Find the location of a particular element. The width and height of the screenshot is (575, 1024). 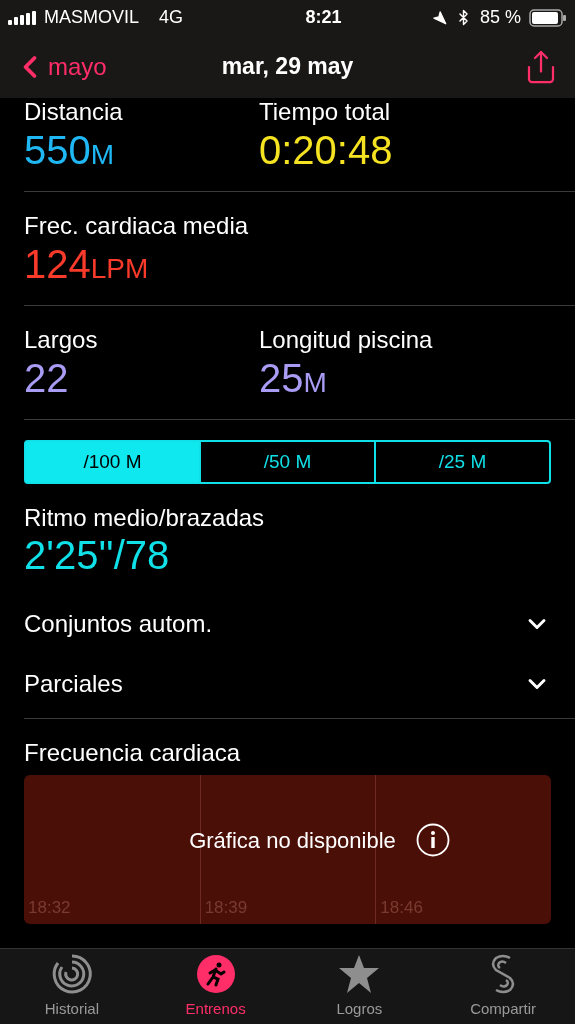

segment-tab: /100 M is located at coordinates (112, 462).